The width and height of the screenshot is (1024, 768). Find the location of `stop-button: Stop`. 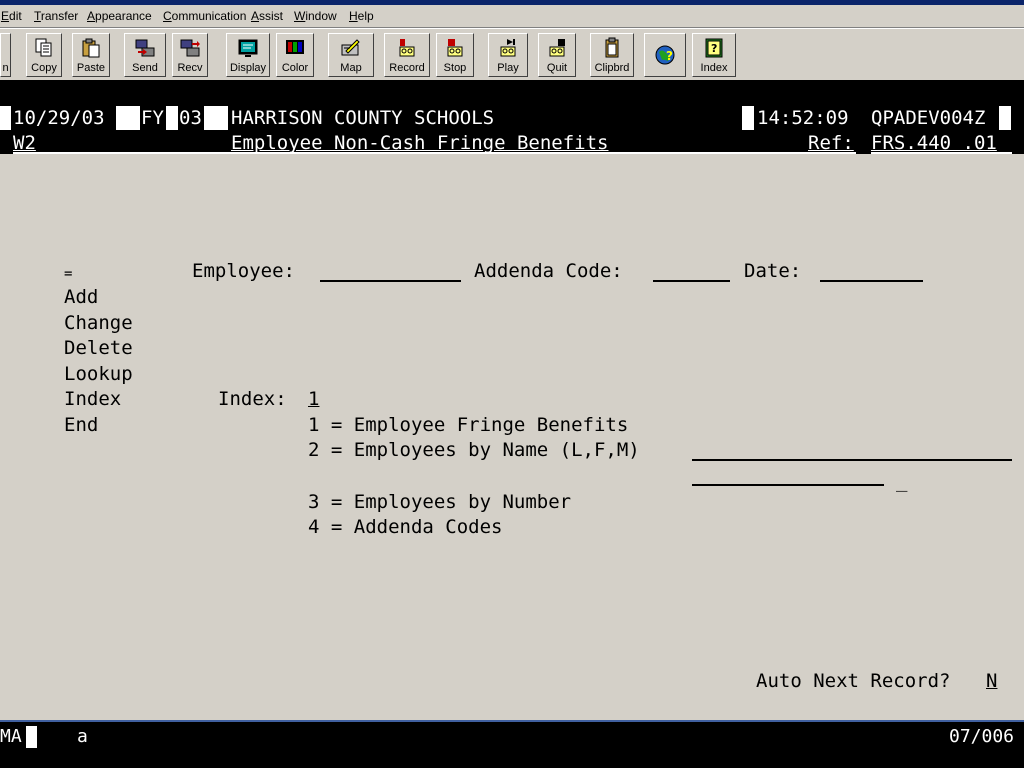

stop-button: Stop is located at coordinates (455, 55).